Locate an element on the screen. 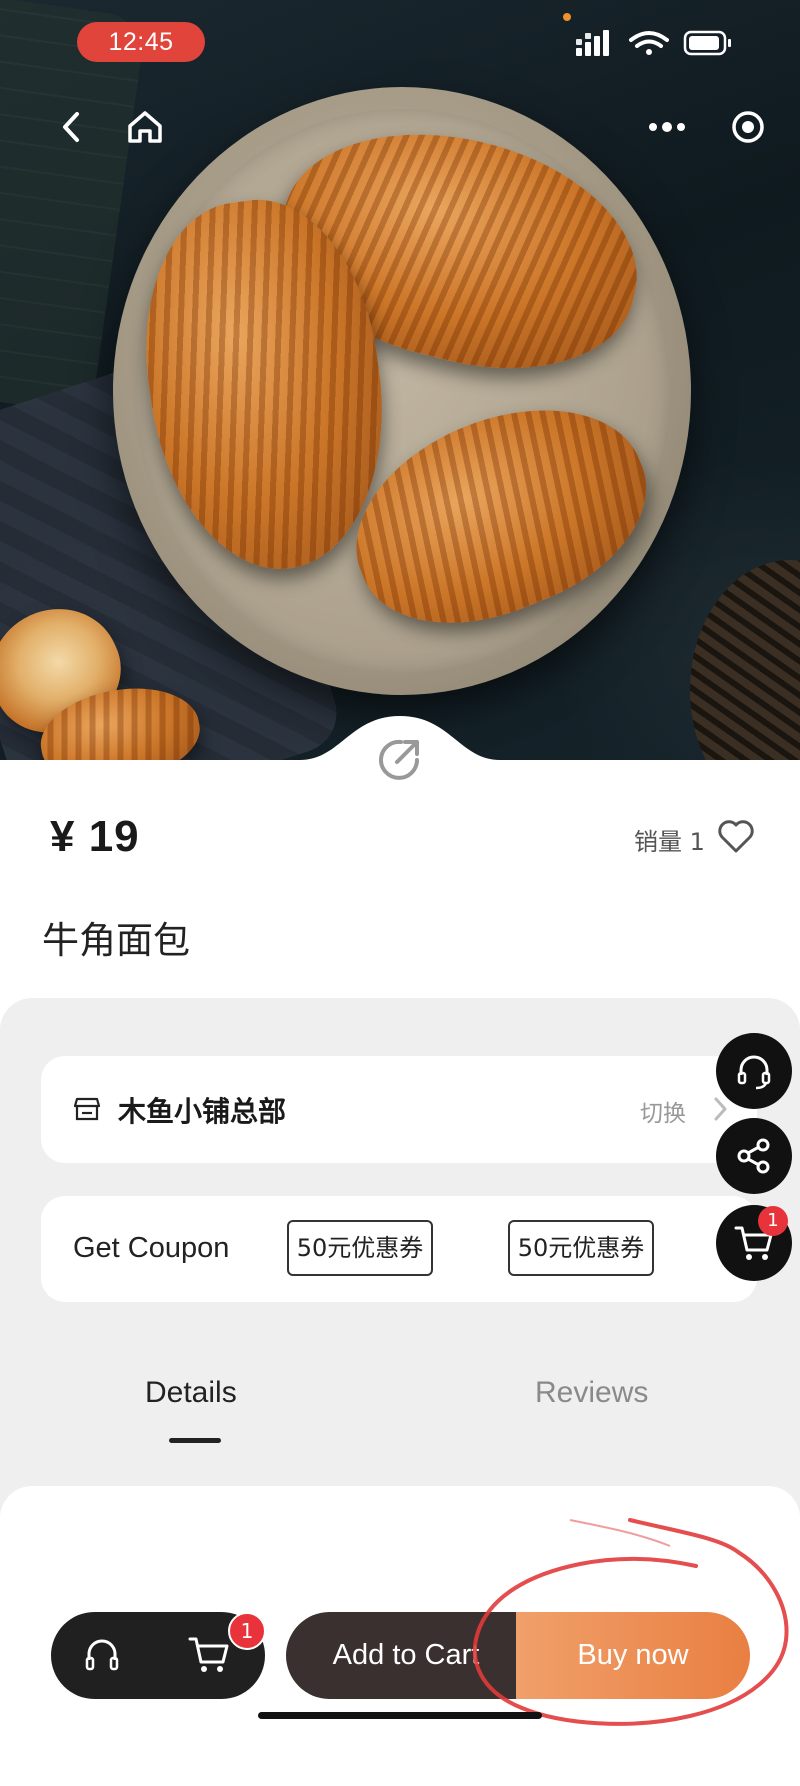 The width and height of the screenshot is (800, 1786). cart-button is located at coordinates (209, 1655).